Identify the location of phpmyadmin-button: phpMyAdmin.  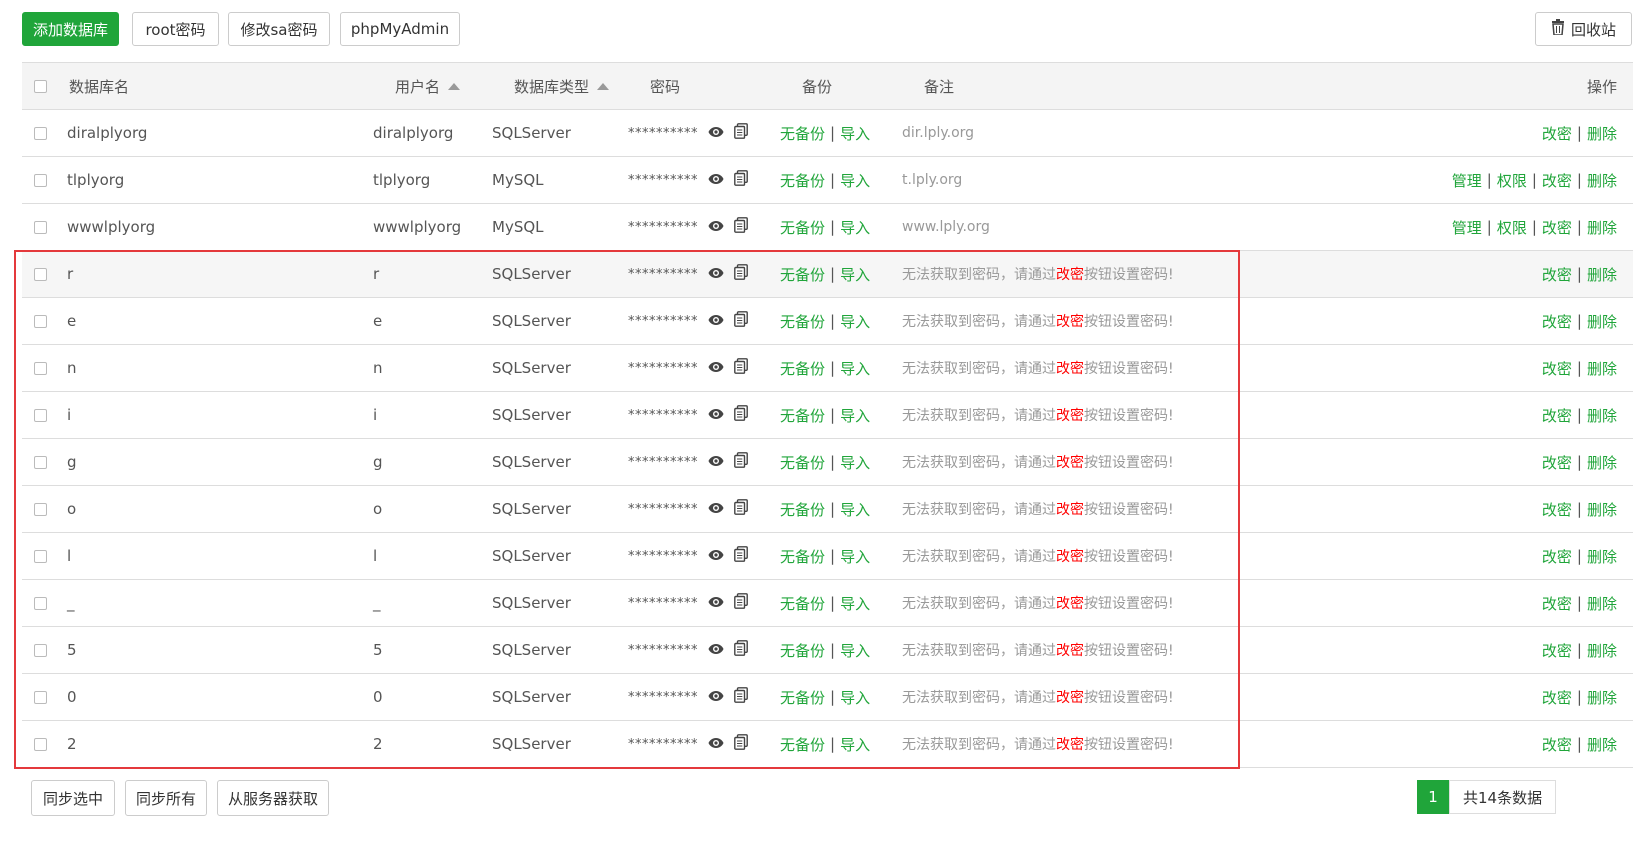
(400, 29).